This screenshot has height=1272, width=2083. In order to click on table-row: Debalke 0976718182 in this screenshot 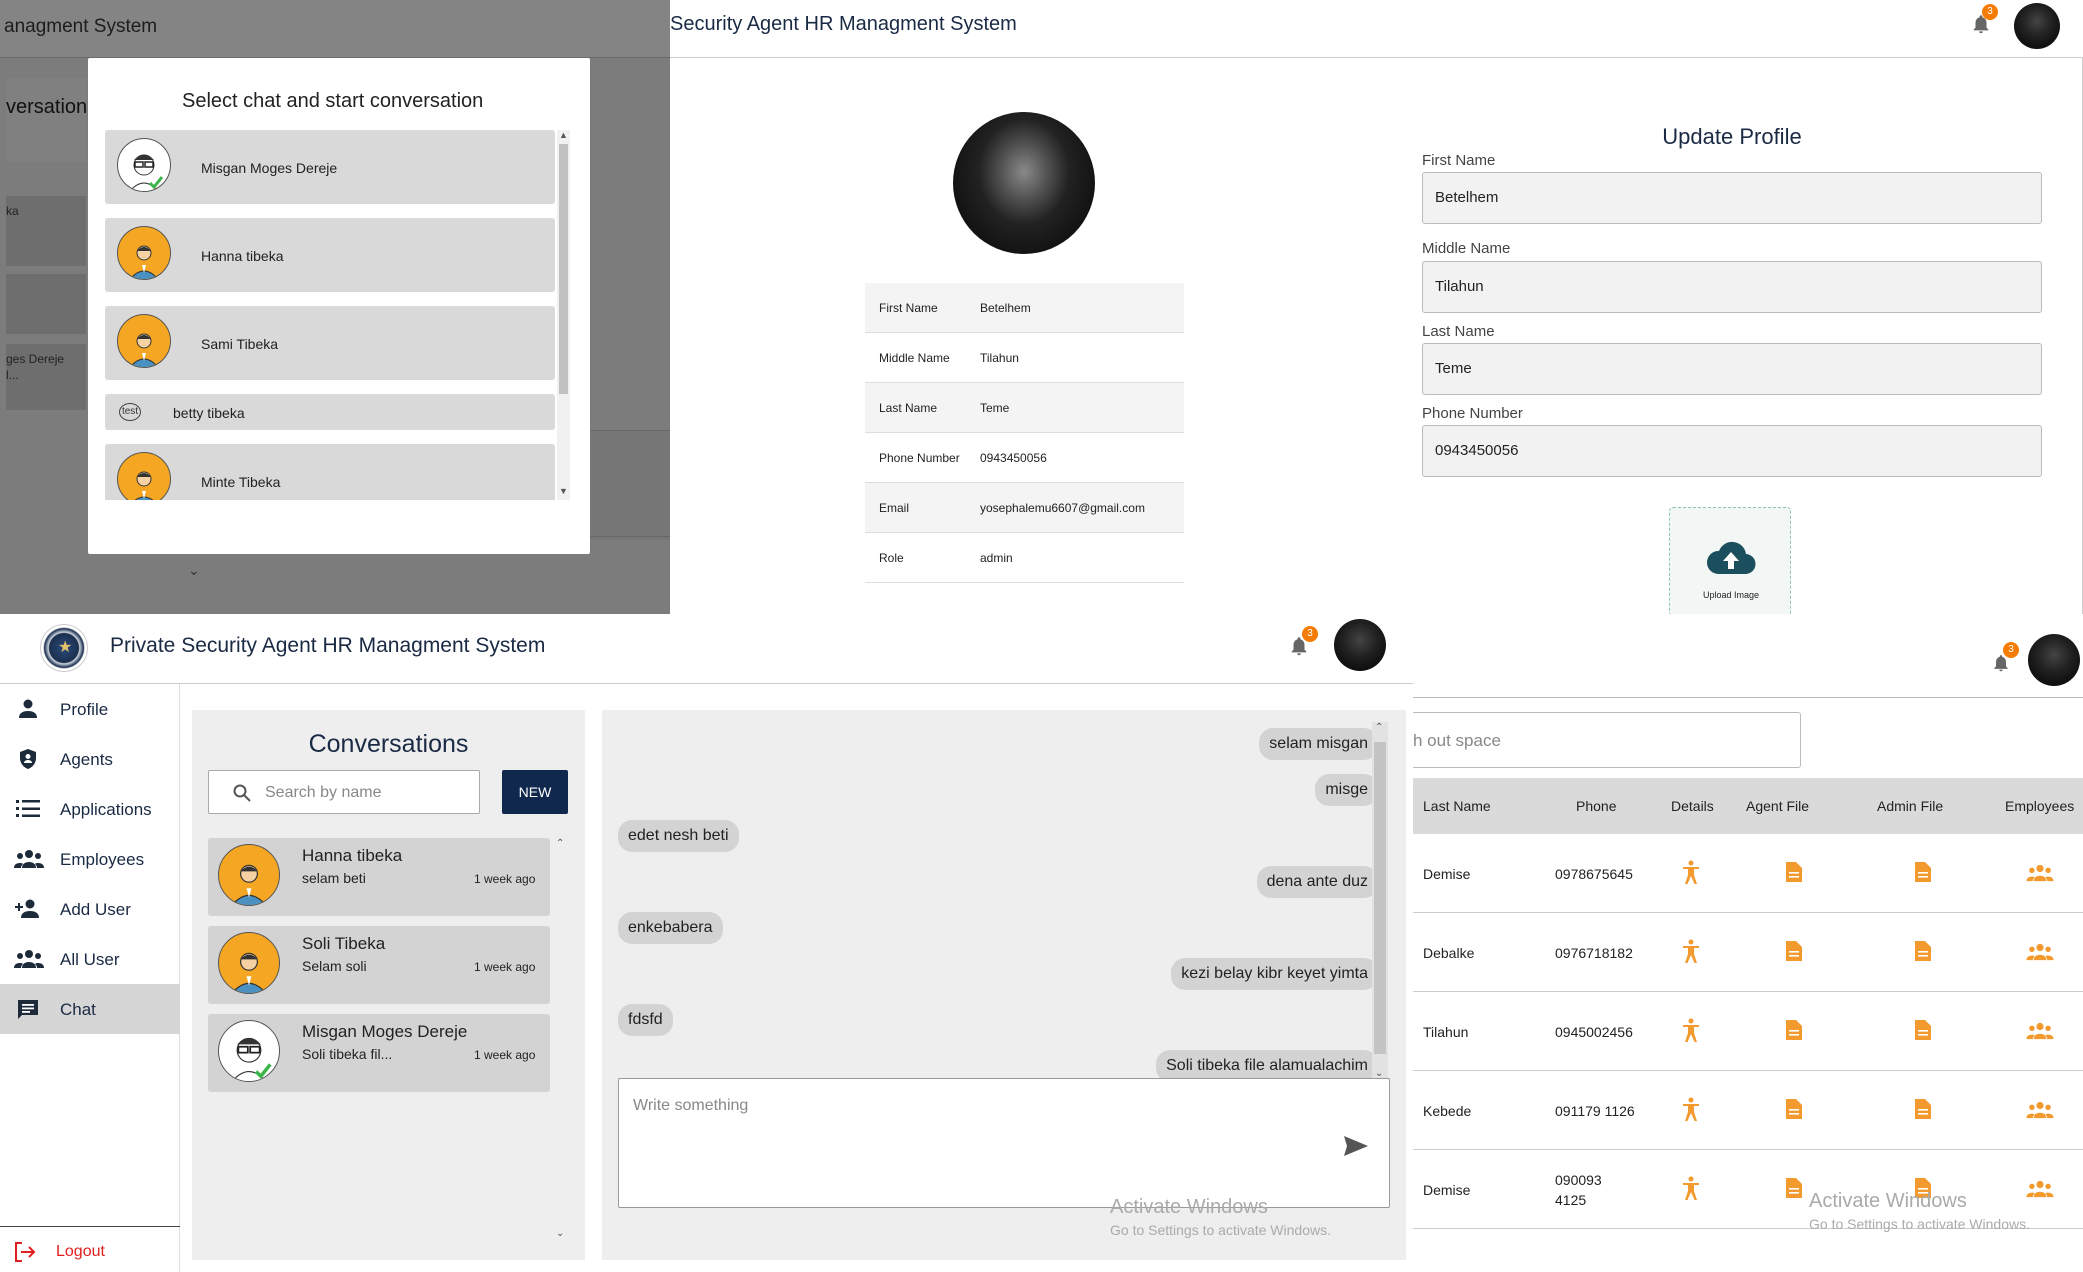, I will do `click(1748, 952)`.